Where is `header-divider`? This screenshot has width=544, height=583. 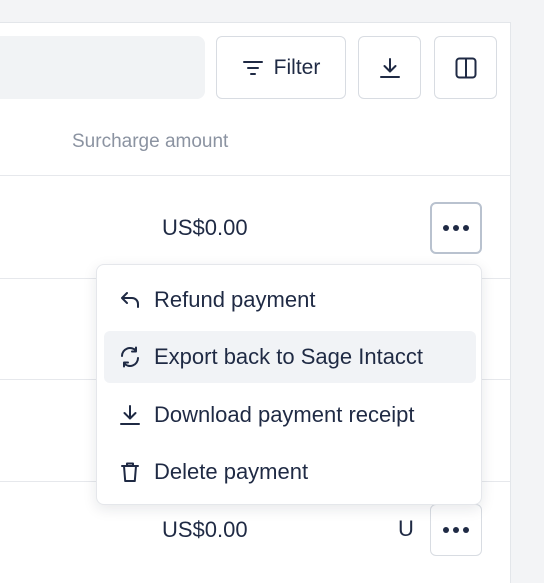 header-divider is located at coordinates (255, 175).